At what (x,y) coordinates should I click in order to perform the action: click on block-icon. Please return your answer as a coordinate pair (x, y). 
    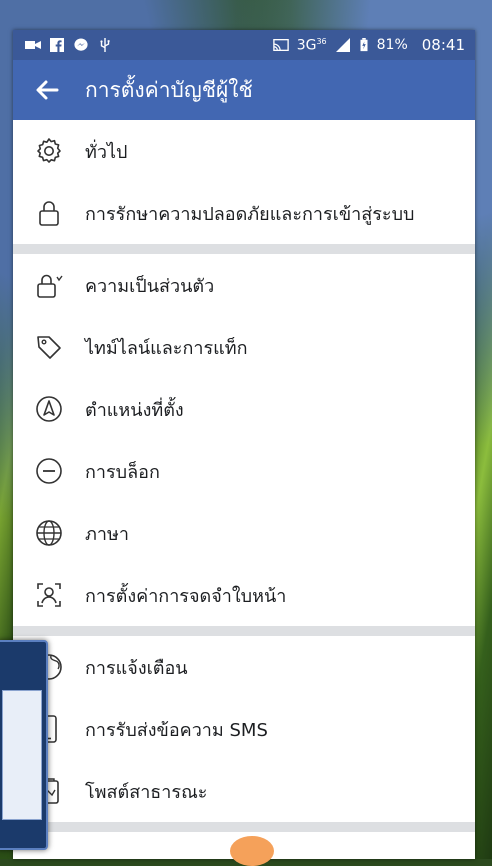
    Looking at the image, I should click on (49, 471).